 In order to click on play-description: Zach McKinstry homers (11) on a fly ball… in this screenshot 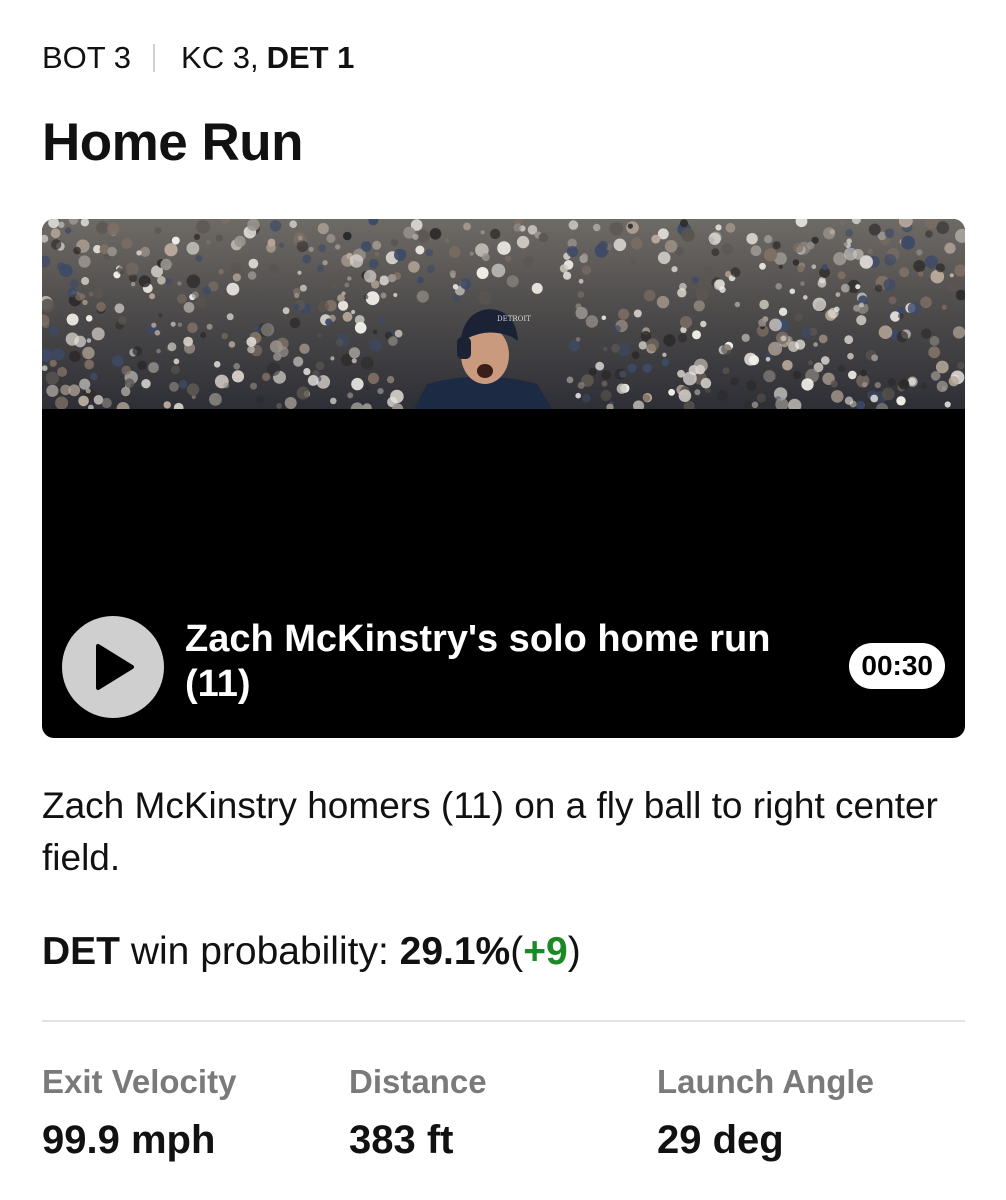, I will do `click(490, 831)`.